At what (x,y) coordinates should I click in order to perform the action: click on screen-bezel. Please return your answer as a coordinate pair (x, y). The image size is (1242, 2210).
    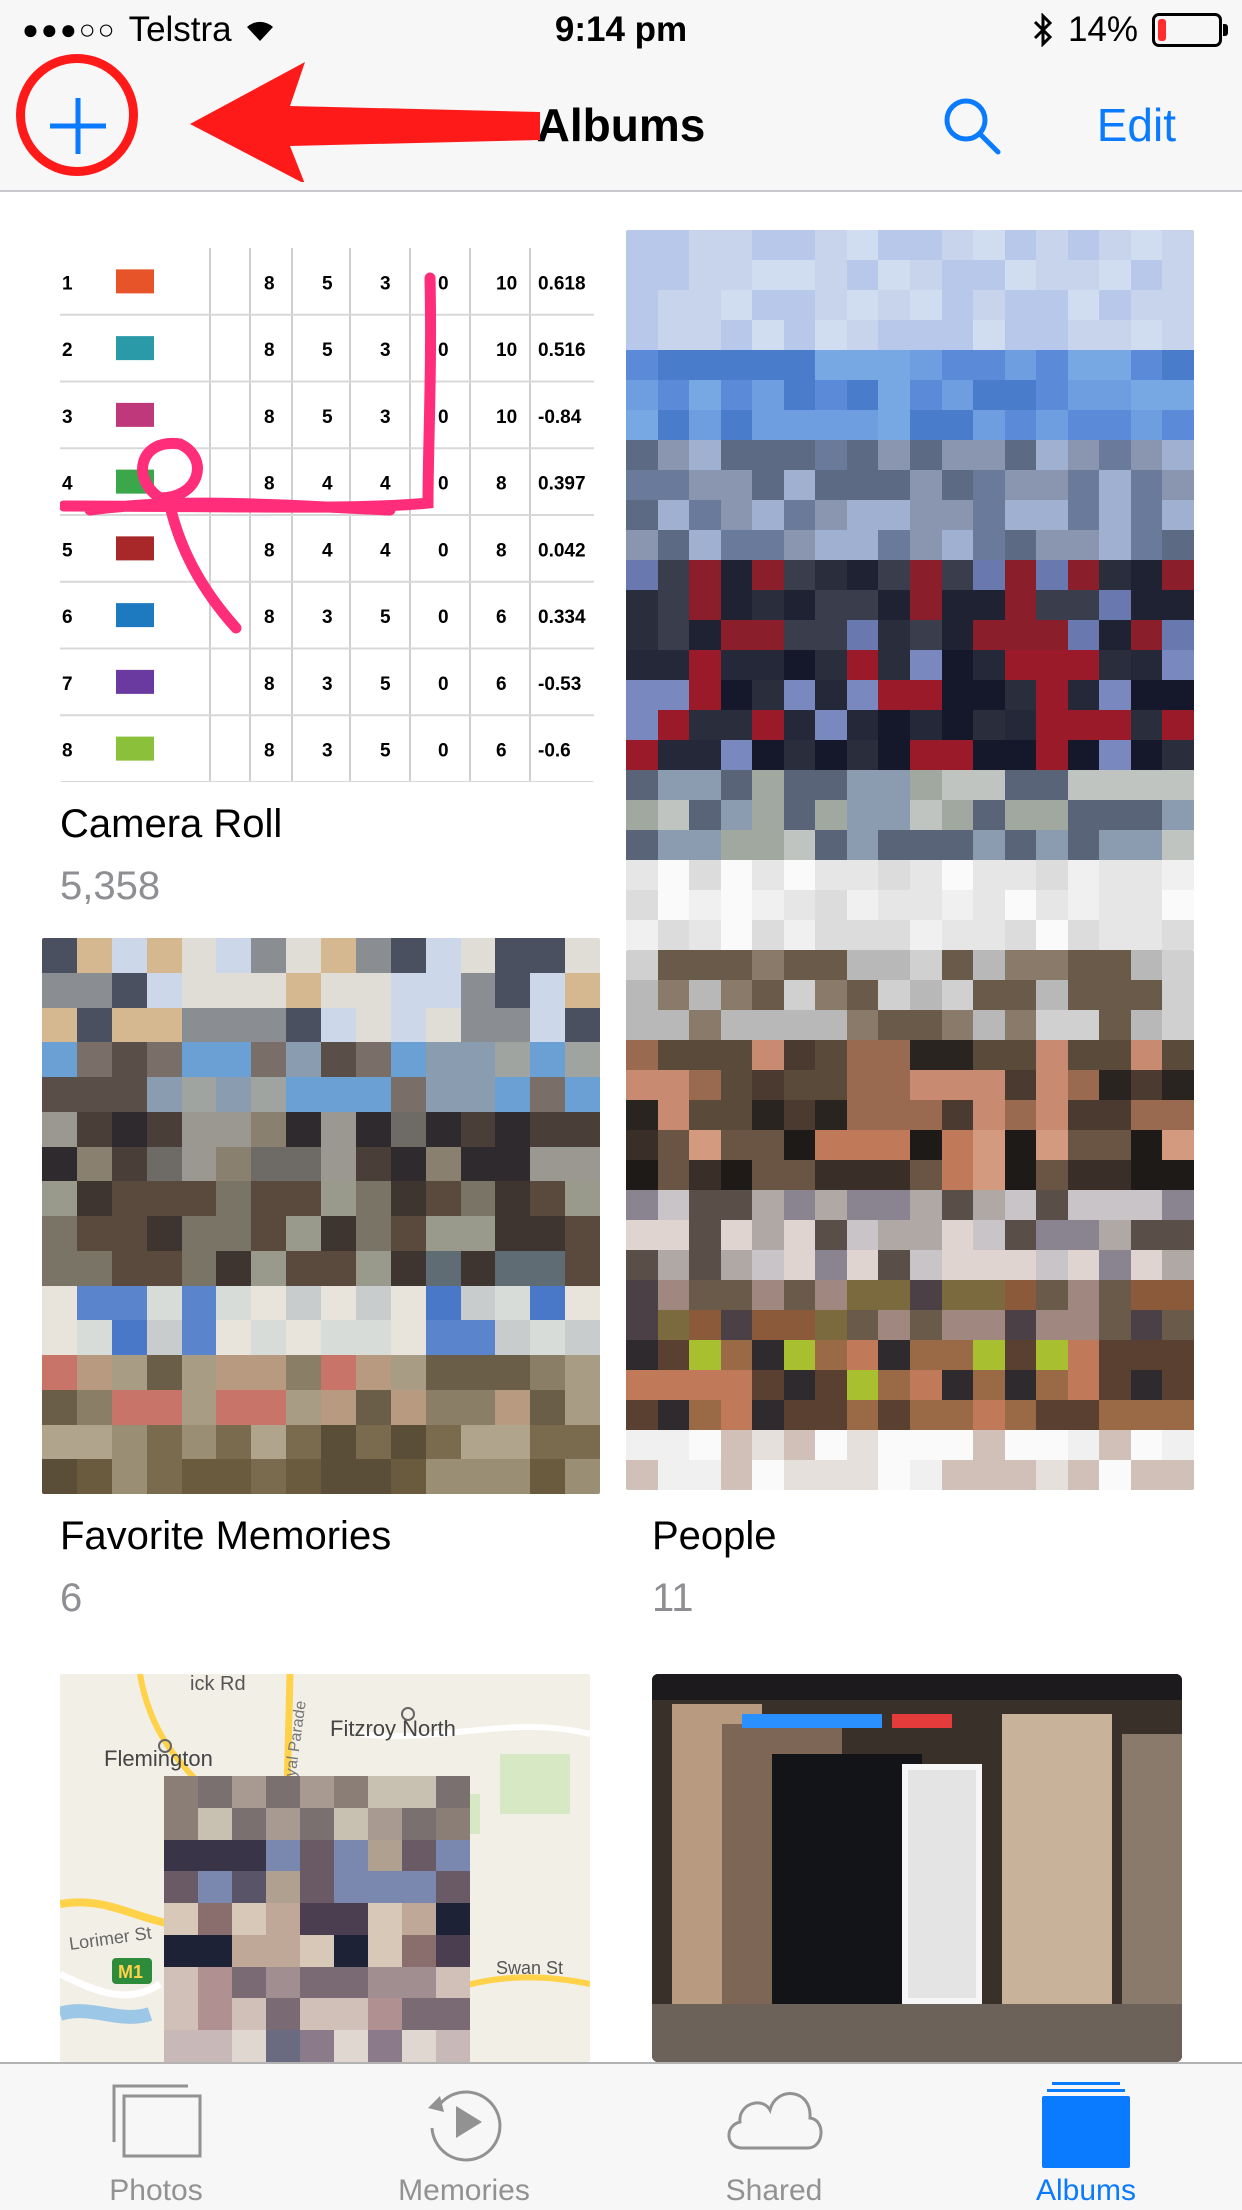
    Looking at the image, I should click on (917, 1687).